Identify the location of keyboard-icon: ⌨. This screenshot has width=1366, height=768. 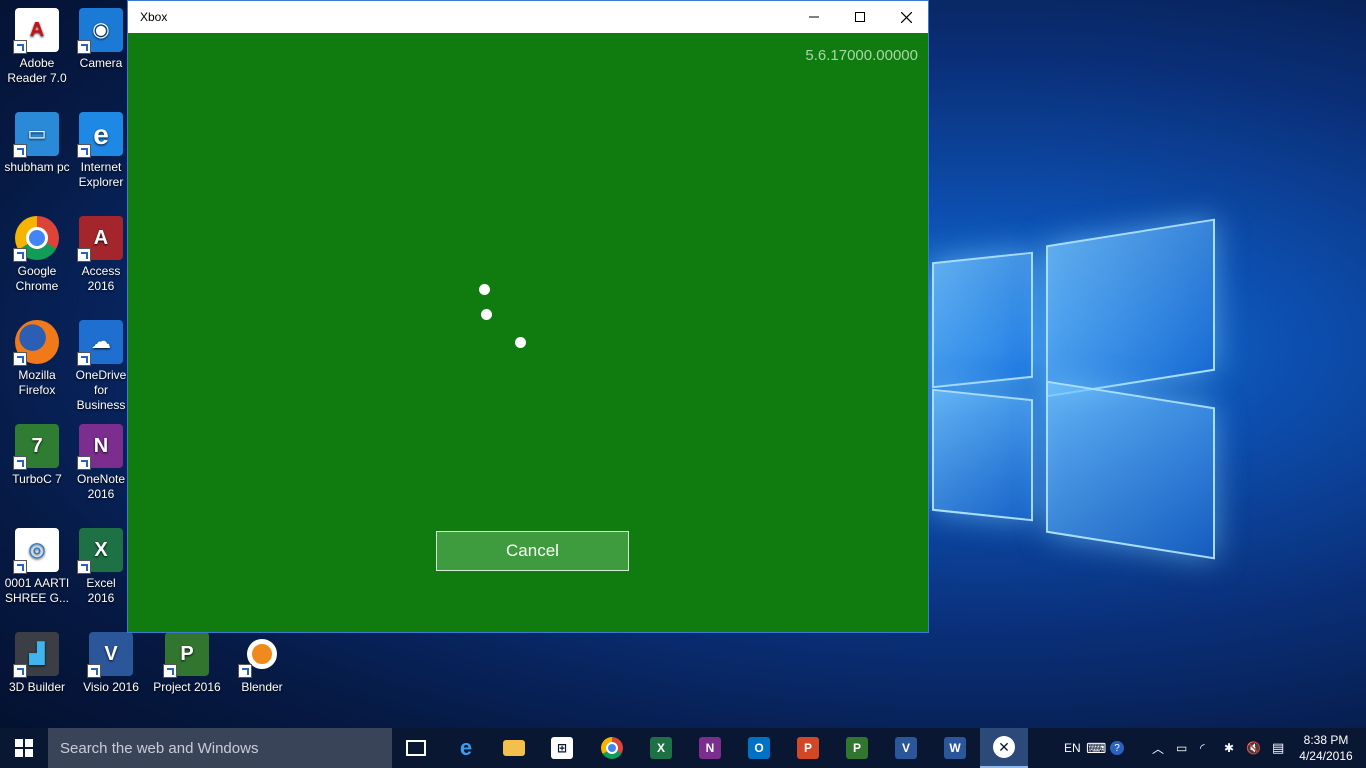
(1096, 748).